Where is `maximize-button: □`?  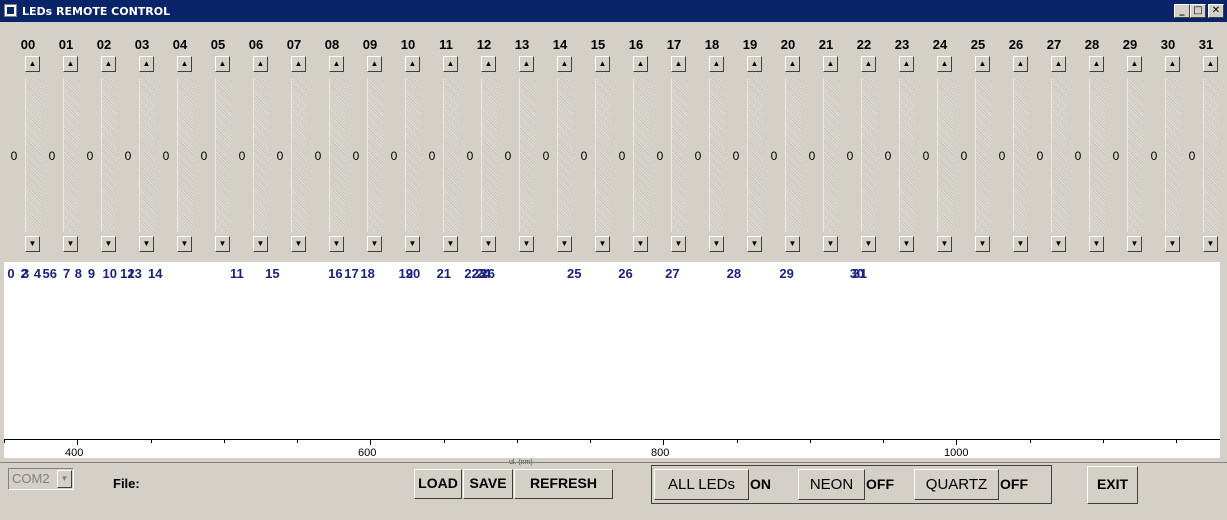 maximize-button: □ is located at coordinates (1198, 11).